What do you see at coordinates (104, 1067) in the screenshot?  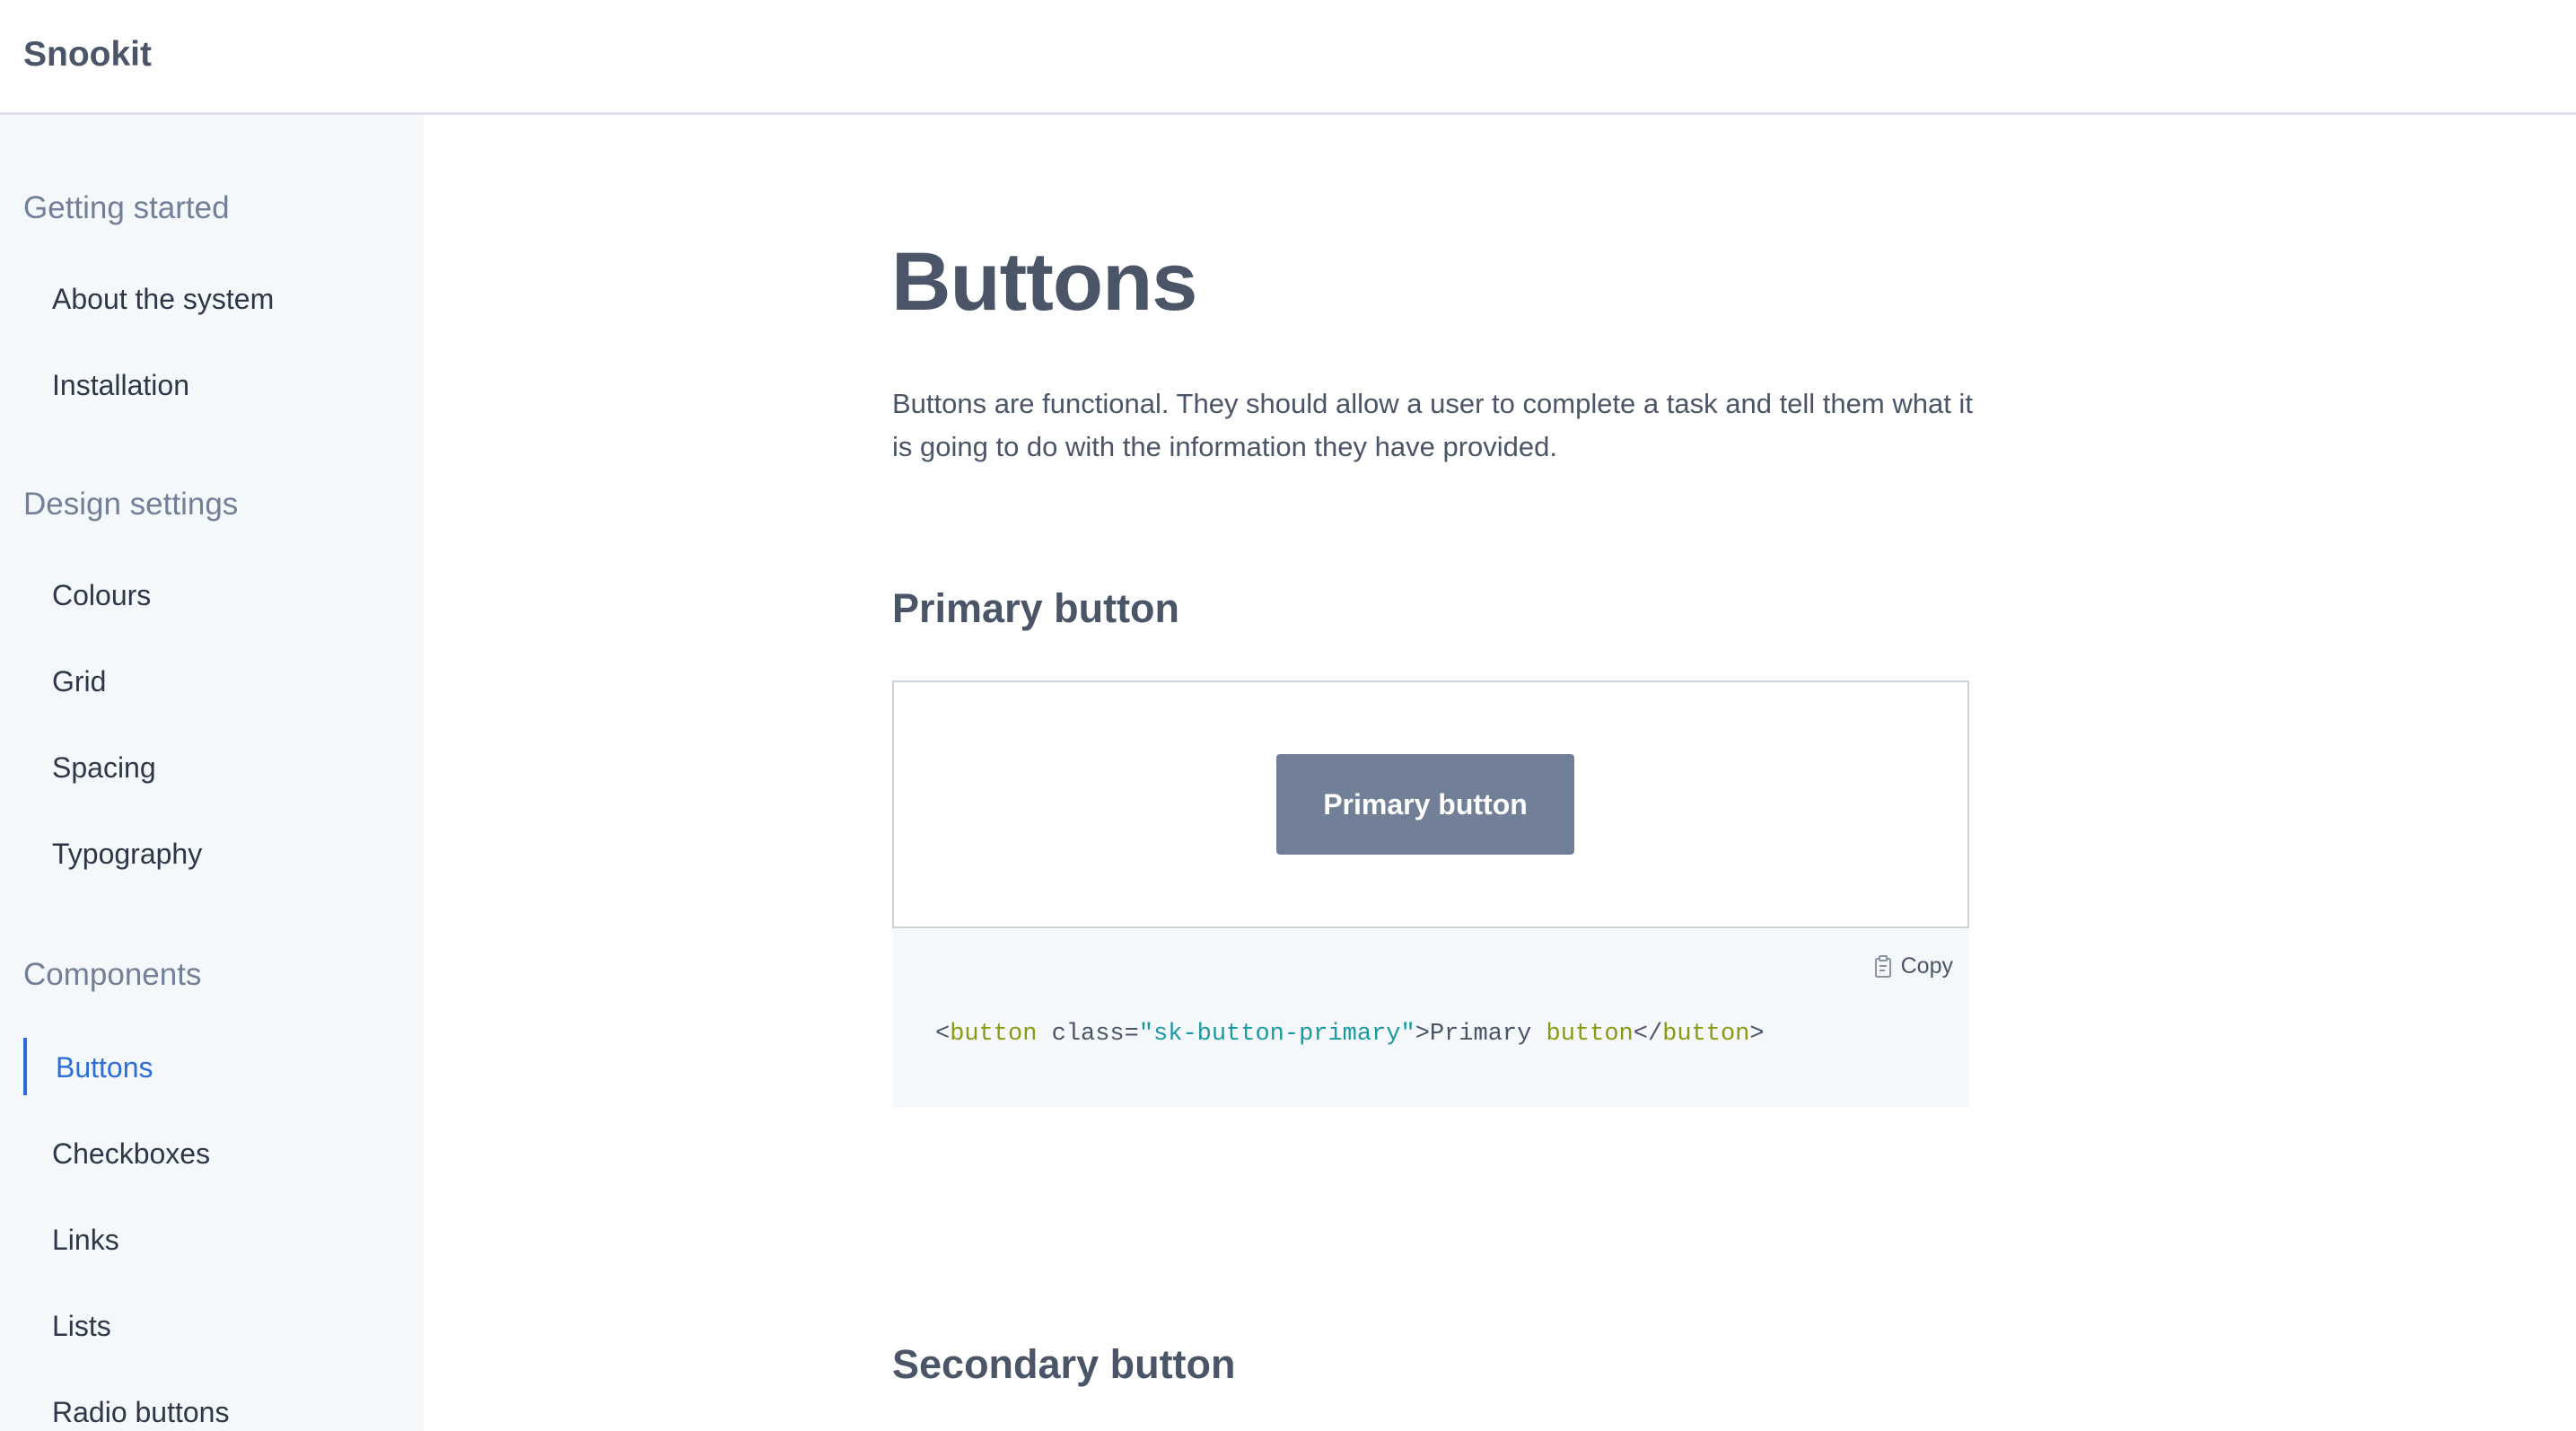 I see `sidebar-item-buttons: Buttons` at bounding box center [104, 1067].